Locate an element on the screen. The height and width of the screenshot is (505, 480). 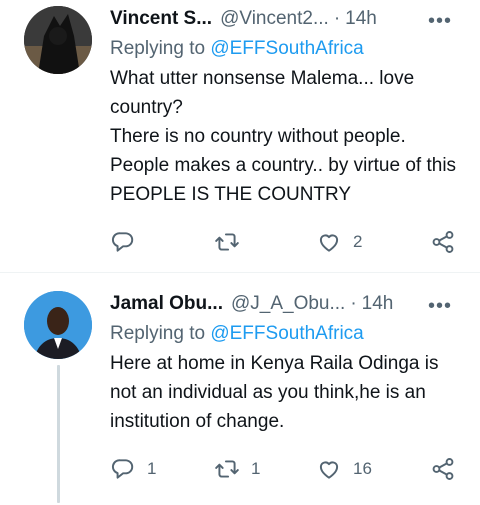
reply-button: 1 is located at coordinates (133, 469).